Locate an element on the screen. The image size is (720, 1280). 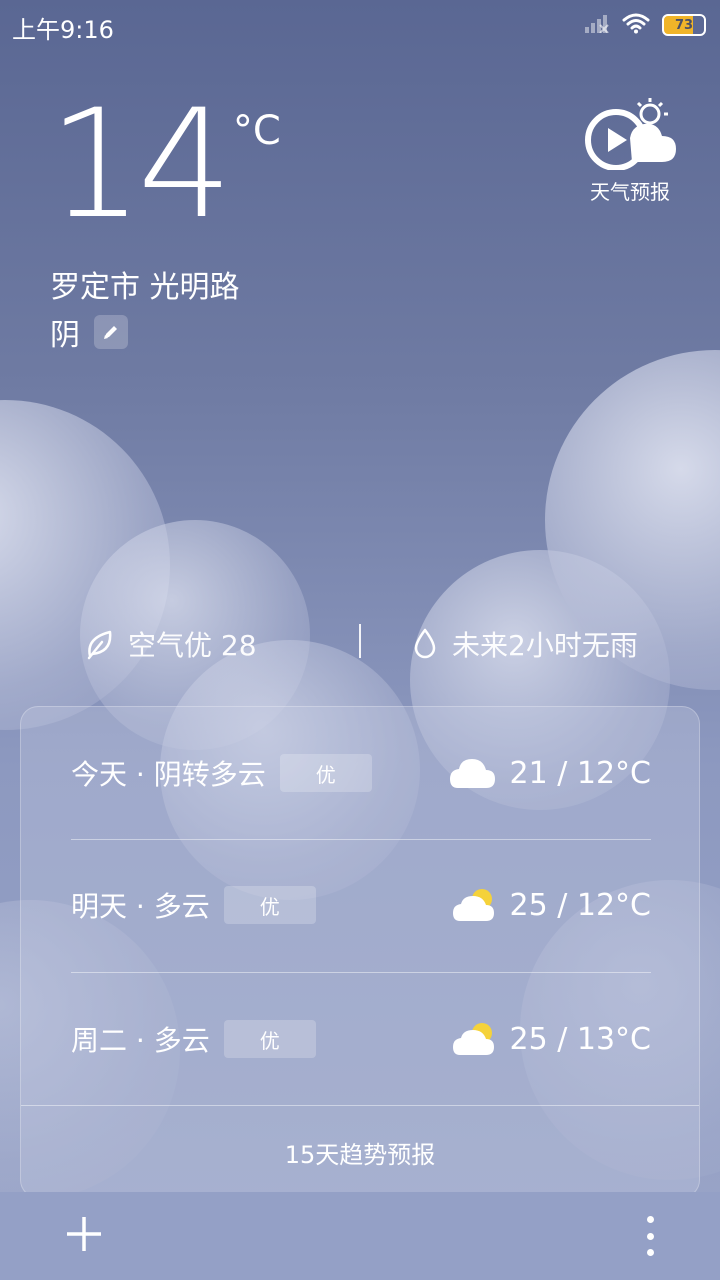
temperature-range: 25 / 13°C is located at coordinates (580, 1039).